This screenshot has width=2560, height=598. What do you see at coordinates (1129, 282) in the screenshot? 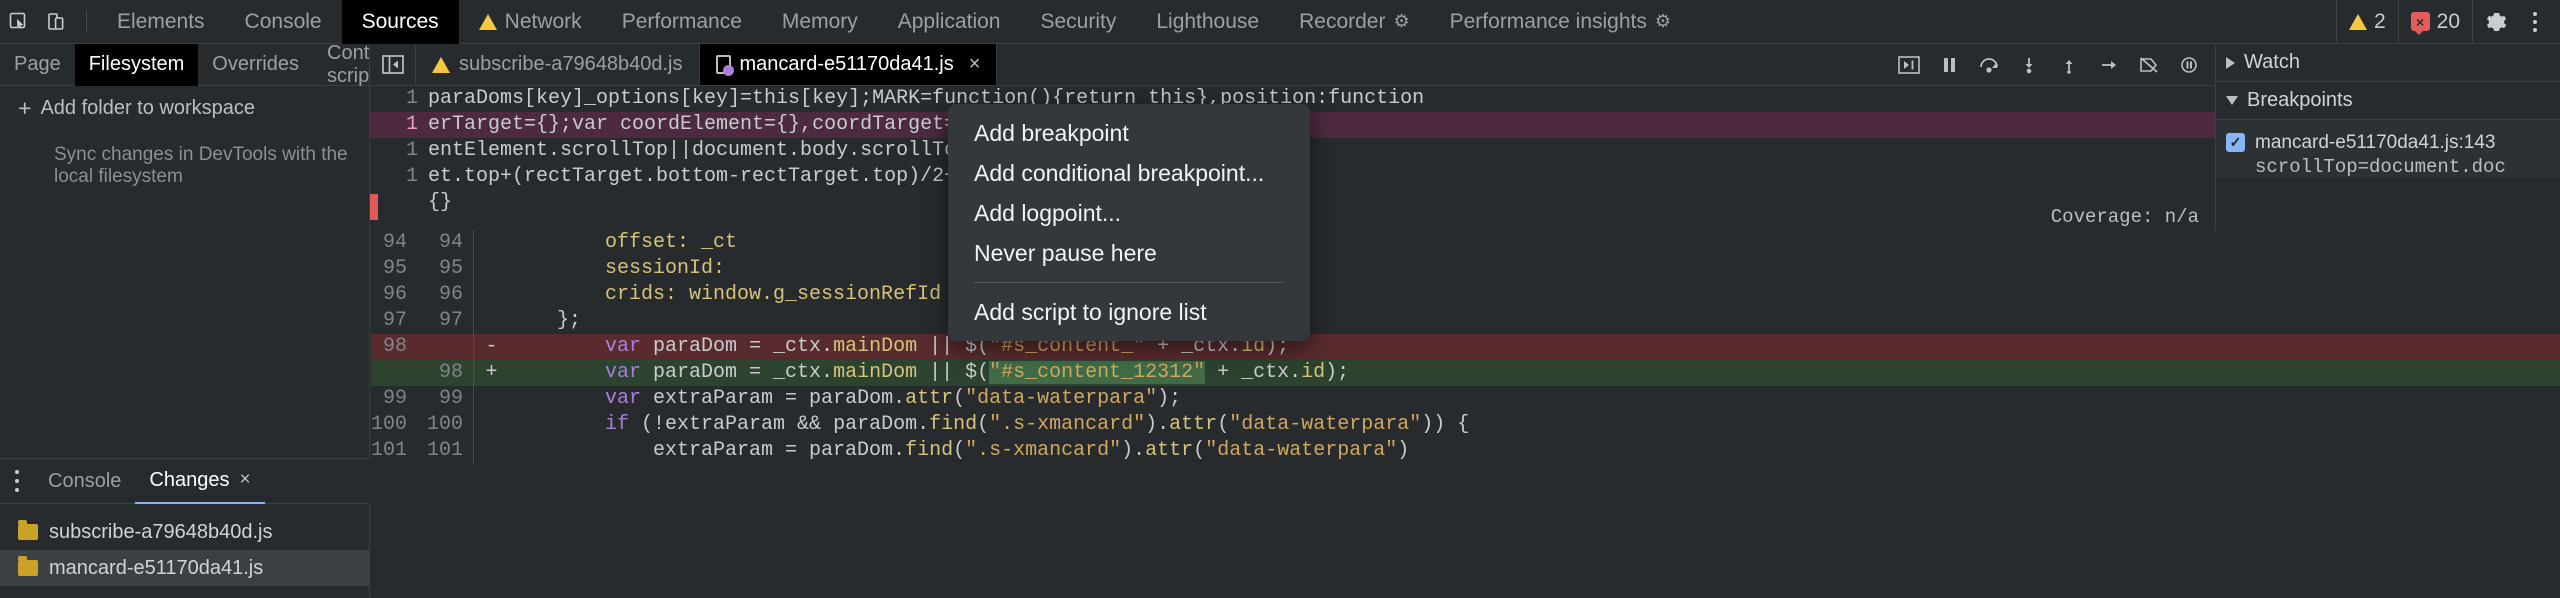
I see `menu-separator` at bounding box center [1129, 282].